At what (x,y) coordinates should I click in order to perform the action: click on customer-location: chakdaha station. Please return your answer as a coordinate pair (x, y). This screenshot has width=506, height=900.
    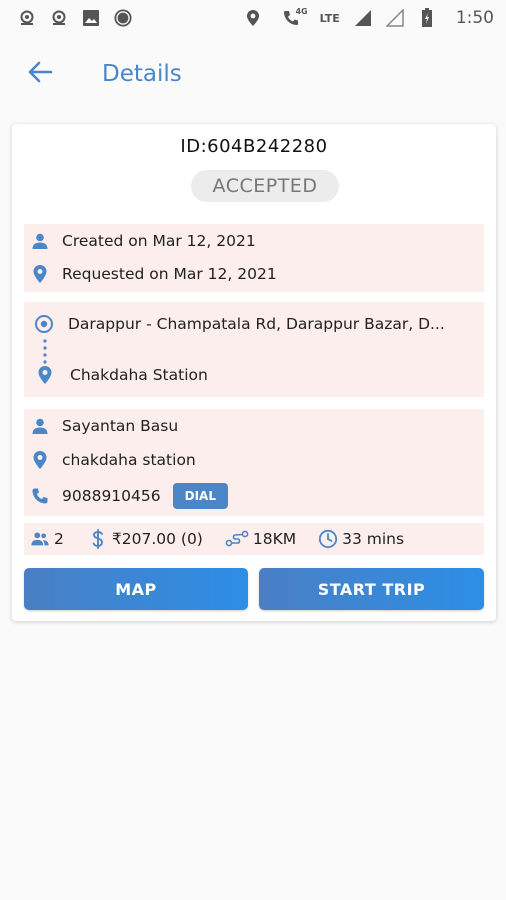
    Looking at the image, I should click on (129, 460).